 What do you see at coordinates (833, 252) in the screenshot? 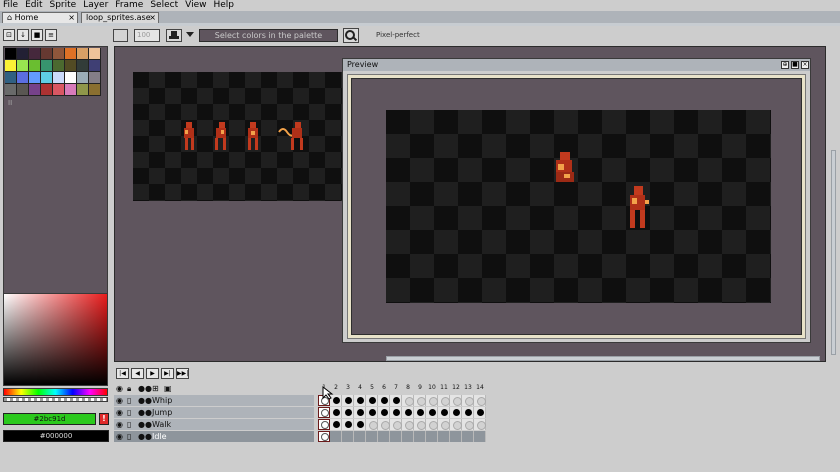
I see `vertical-scrollbar-thumb` at bounding box center [833, 252].